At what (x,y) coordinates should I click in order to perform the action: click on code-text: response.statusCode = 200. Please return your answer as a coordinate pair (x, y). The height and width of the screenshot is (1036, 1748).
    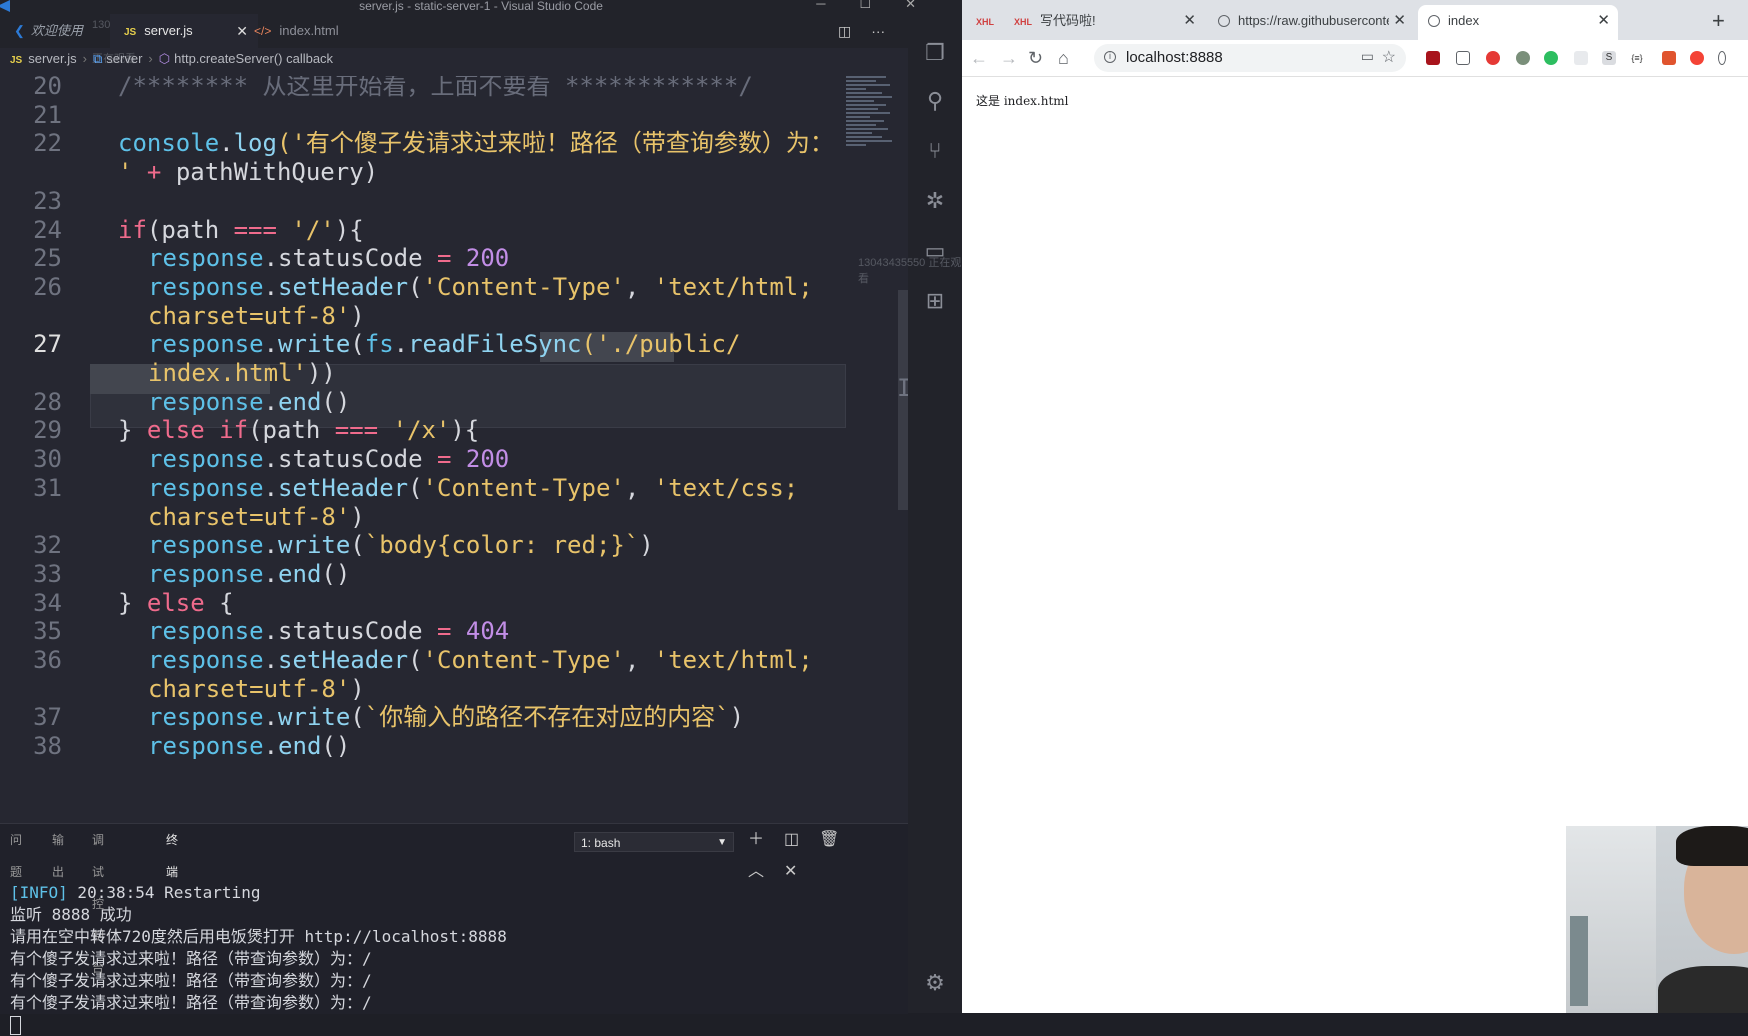
    Looking at the image, I should click on (328, 258).